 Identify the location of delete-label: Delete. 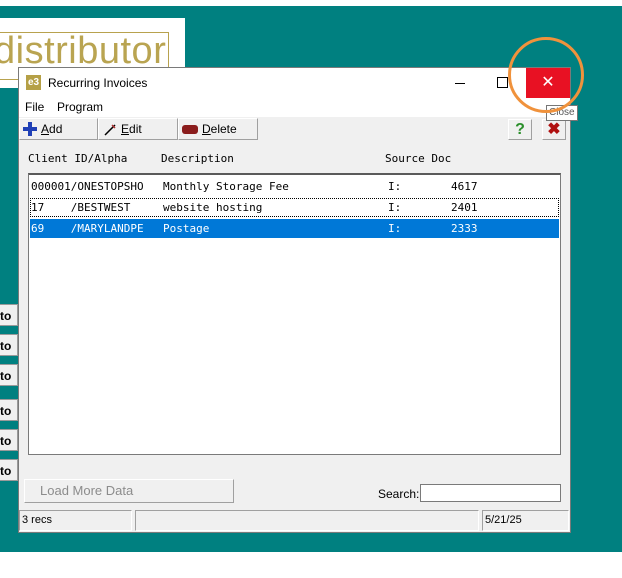
(219, 129).